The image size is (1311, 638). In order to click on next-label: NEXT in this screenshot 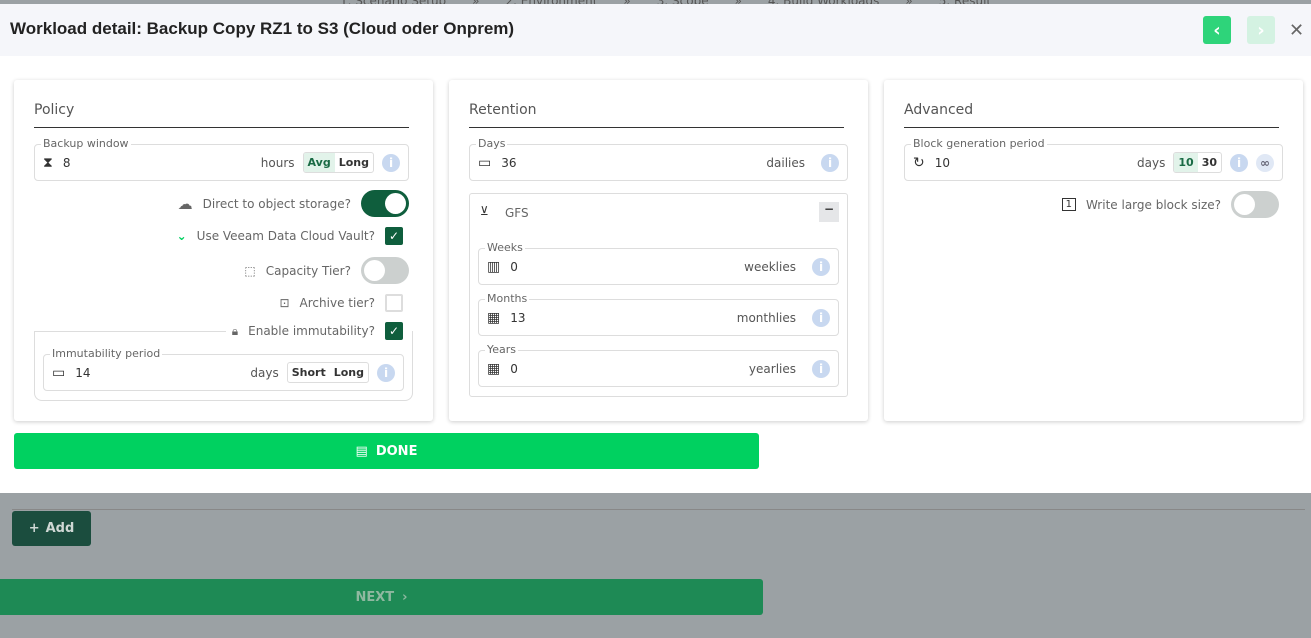, I will do `click(375, 597)`.